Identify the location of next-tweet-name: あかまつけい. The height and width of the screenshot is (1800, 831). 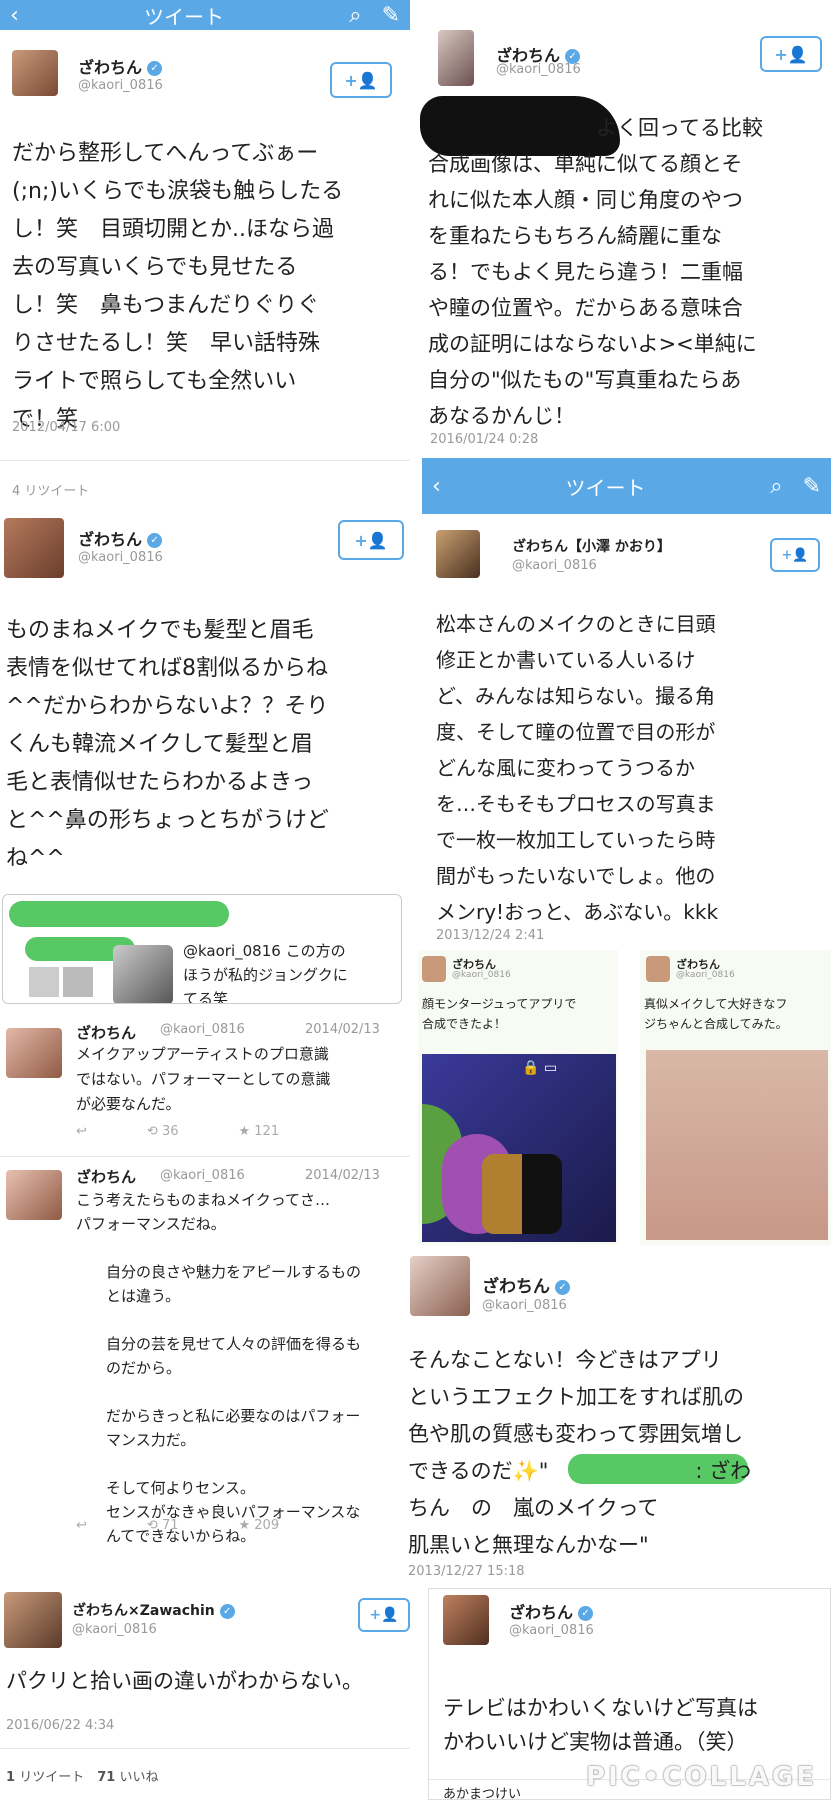
(482, 1791).